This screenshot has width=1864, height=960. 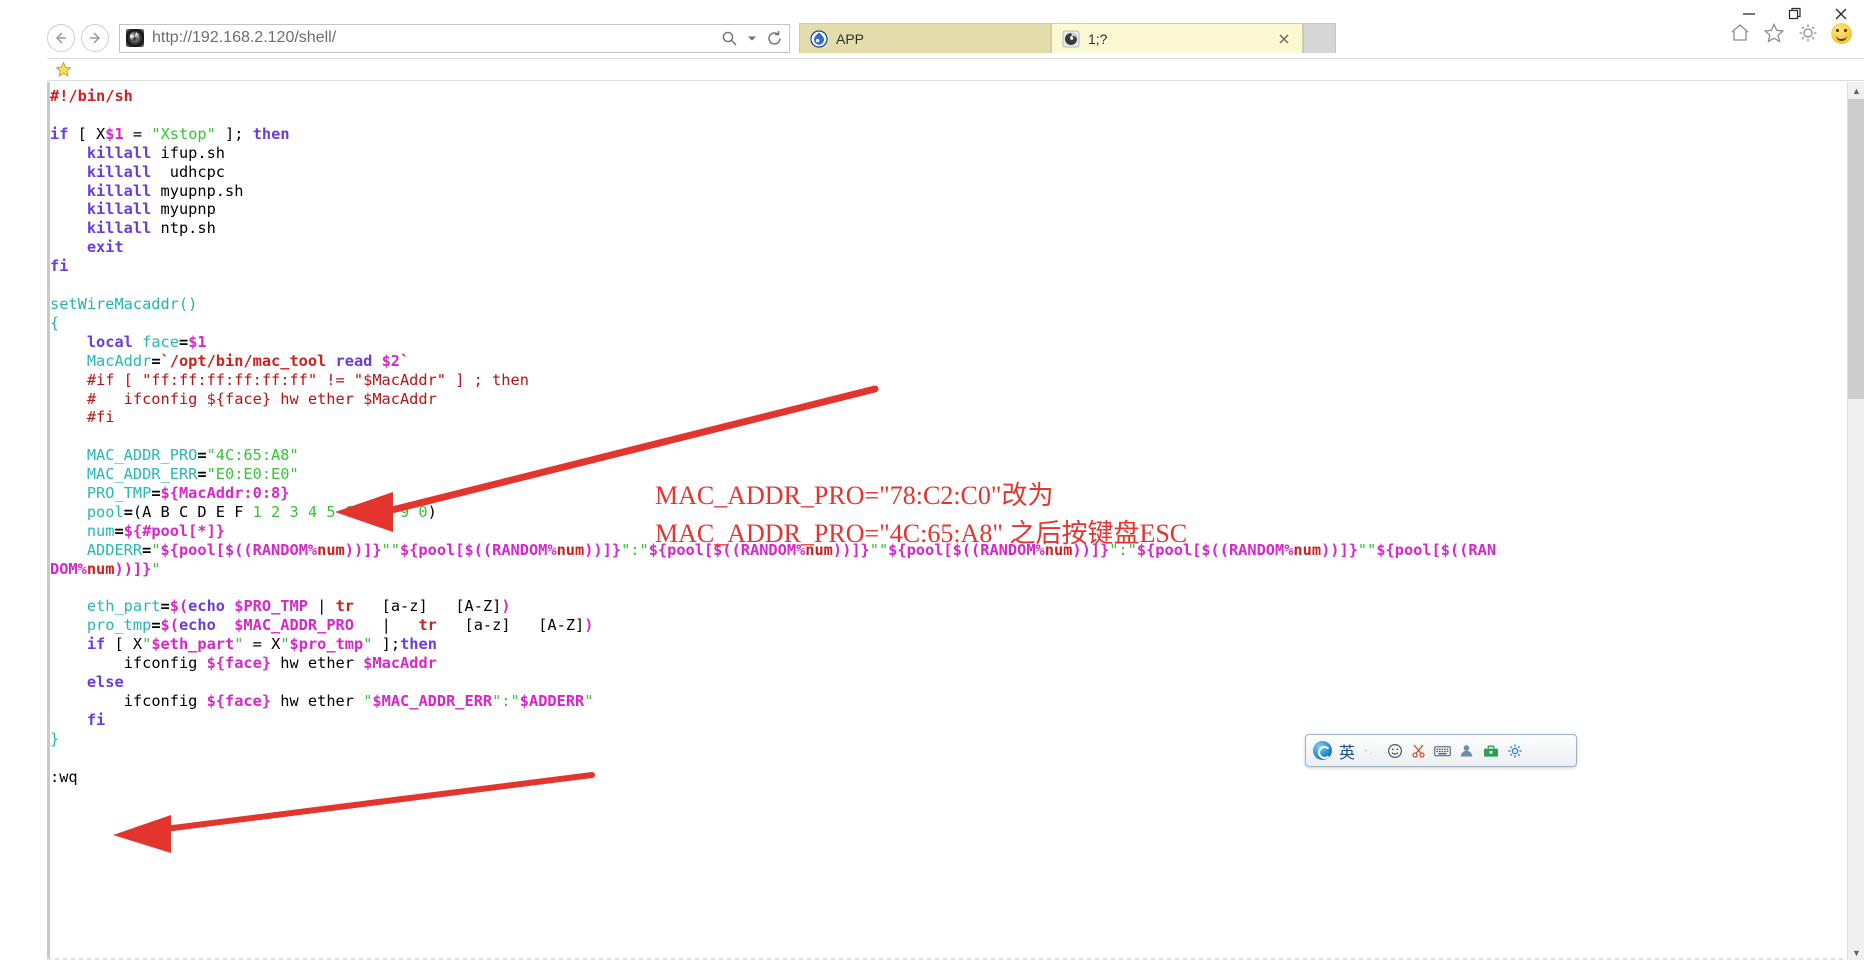 I want to click on scissors-icon, so click(x=1418, y=750).